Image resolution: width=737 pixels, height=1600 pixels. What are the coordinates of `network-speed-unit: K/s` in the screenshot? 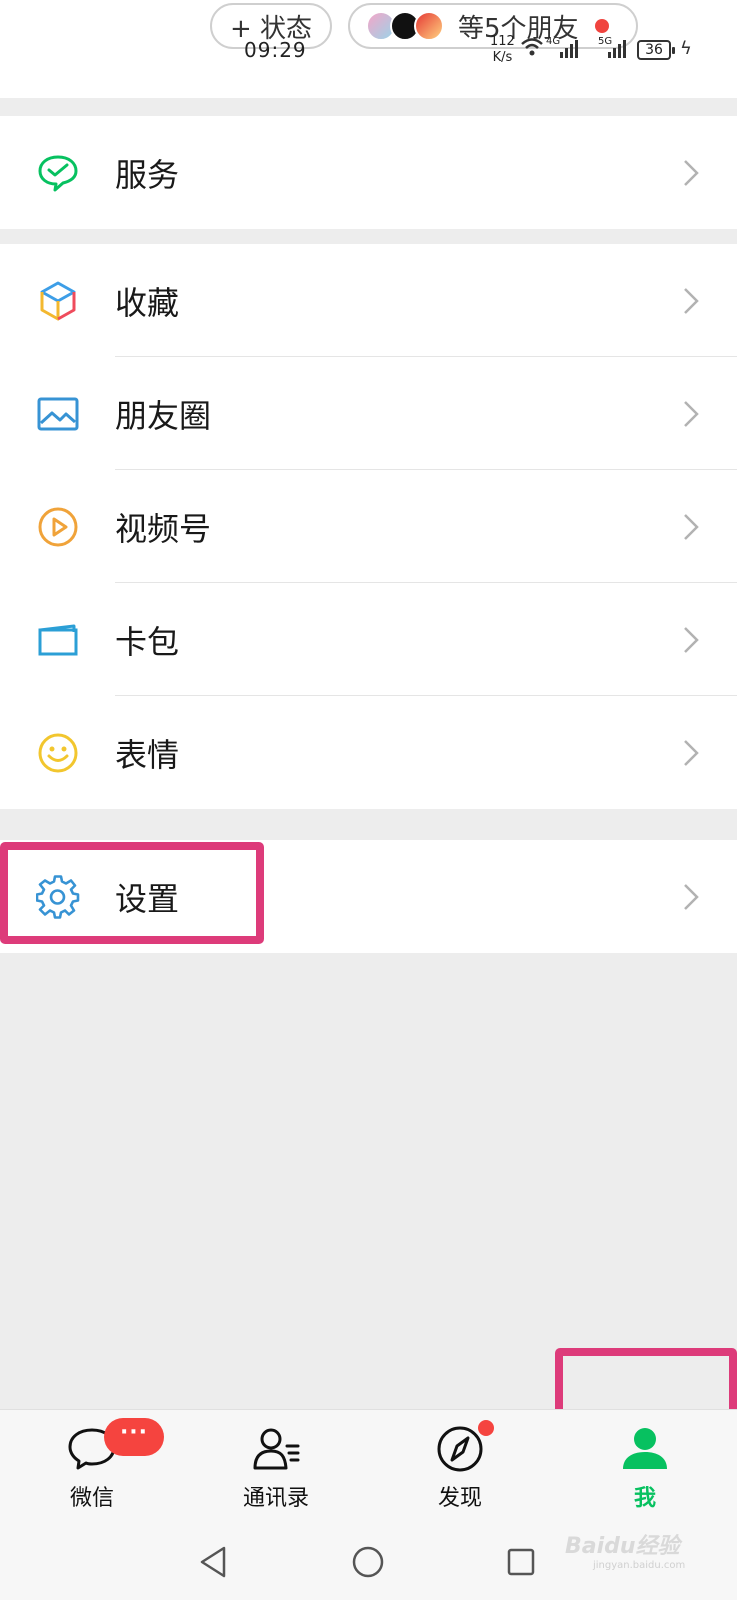 It's located at (502, 57).